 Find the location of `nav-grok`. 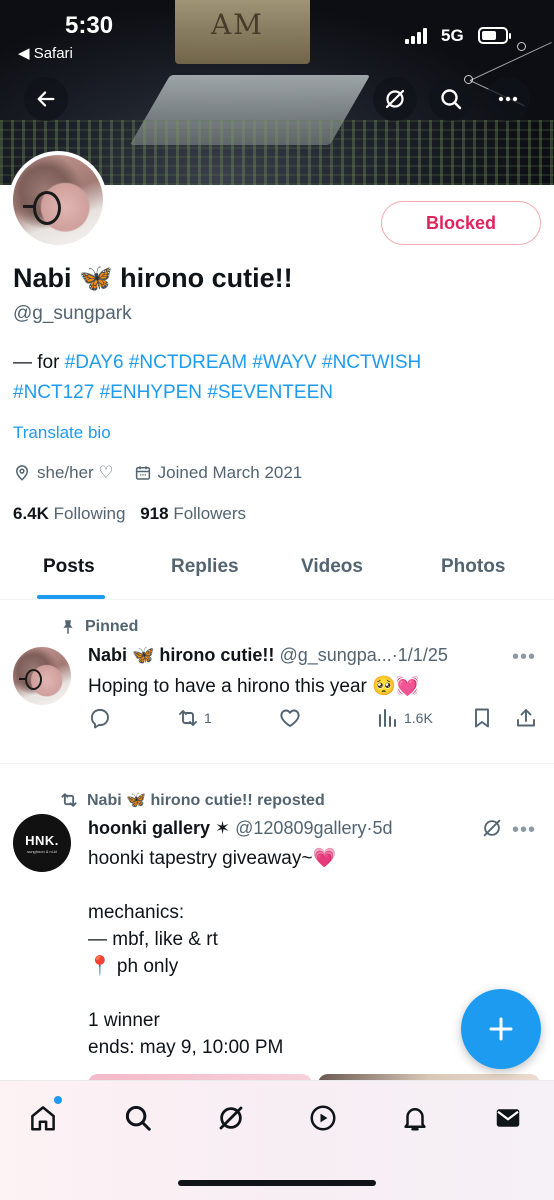

nav-grok is located at coordinates (231, 1118).